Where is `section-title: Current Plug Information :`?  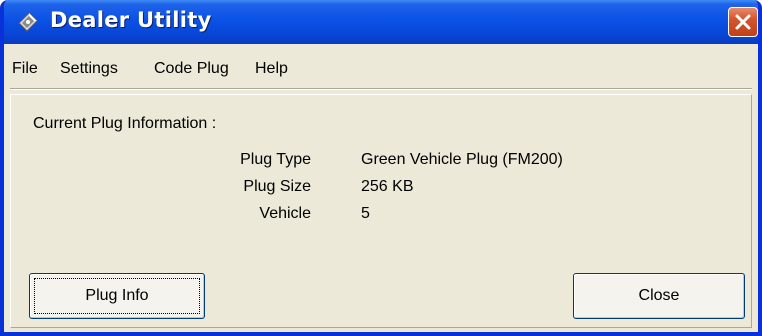 section-title: Current Plug Information : is located at coordinates (125, 123).